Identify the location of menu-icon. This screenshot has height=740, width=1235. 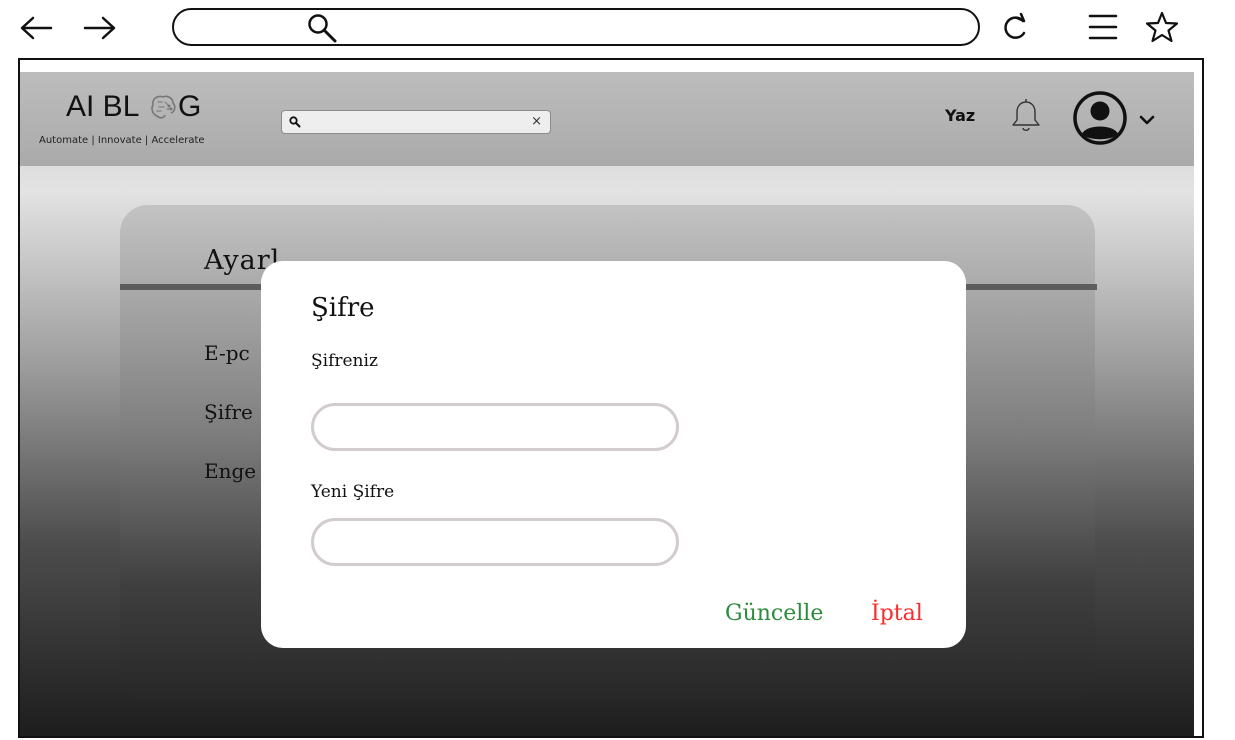
(1103, 27).